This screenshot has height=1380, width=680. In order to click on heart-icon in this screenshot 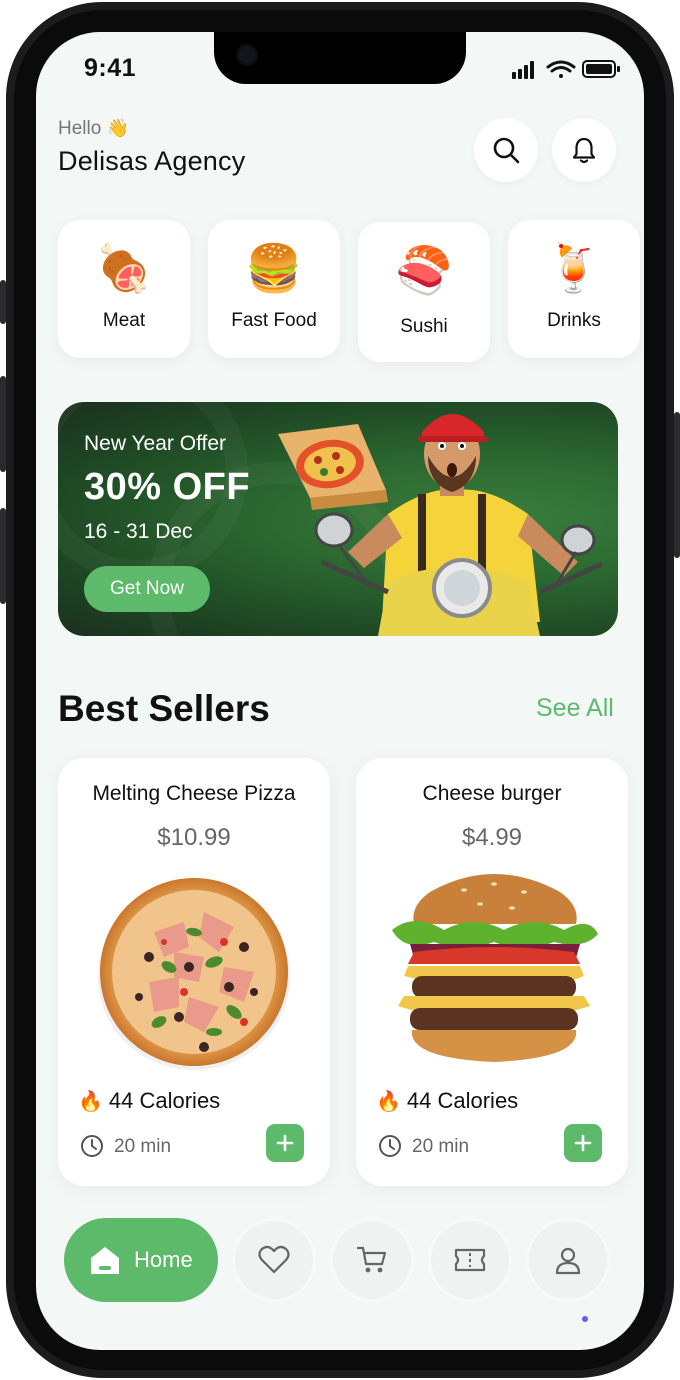, I will do `click(274, 1259)`.